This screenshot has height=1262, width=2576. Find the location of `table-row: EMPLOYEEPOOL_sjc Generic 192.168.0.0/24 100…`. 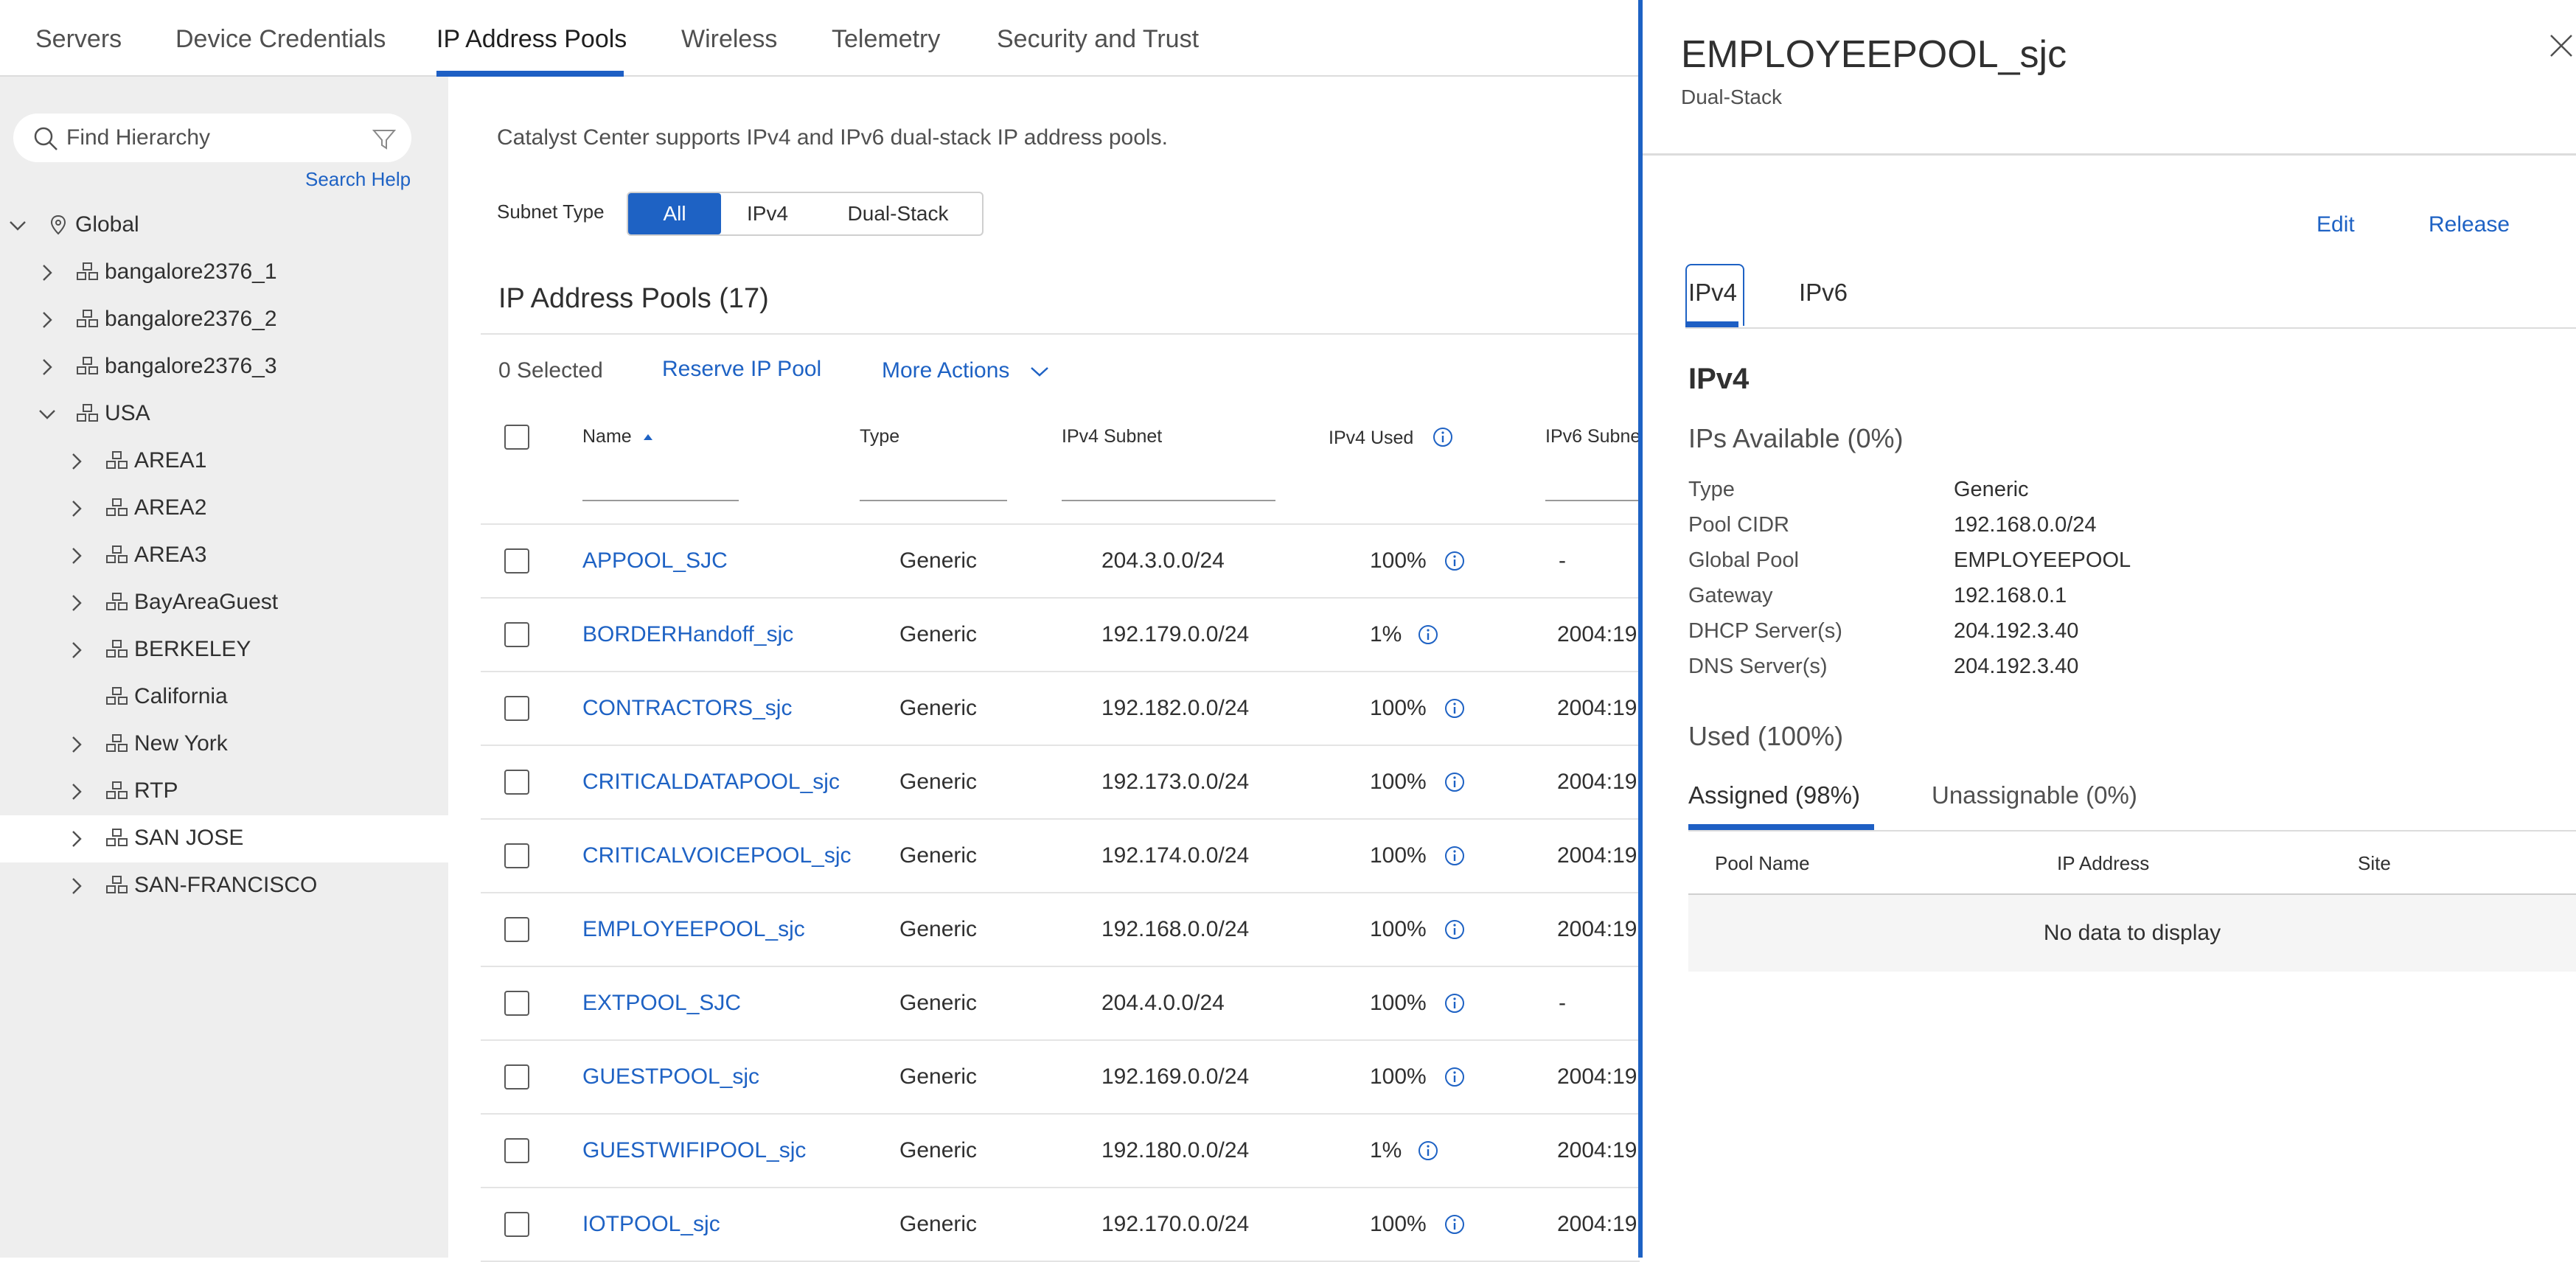

table-row: EMPLOYEEPOOL_sjc Generic 192.168.0.0/24 100… is located at coordinates (1061, 930).